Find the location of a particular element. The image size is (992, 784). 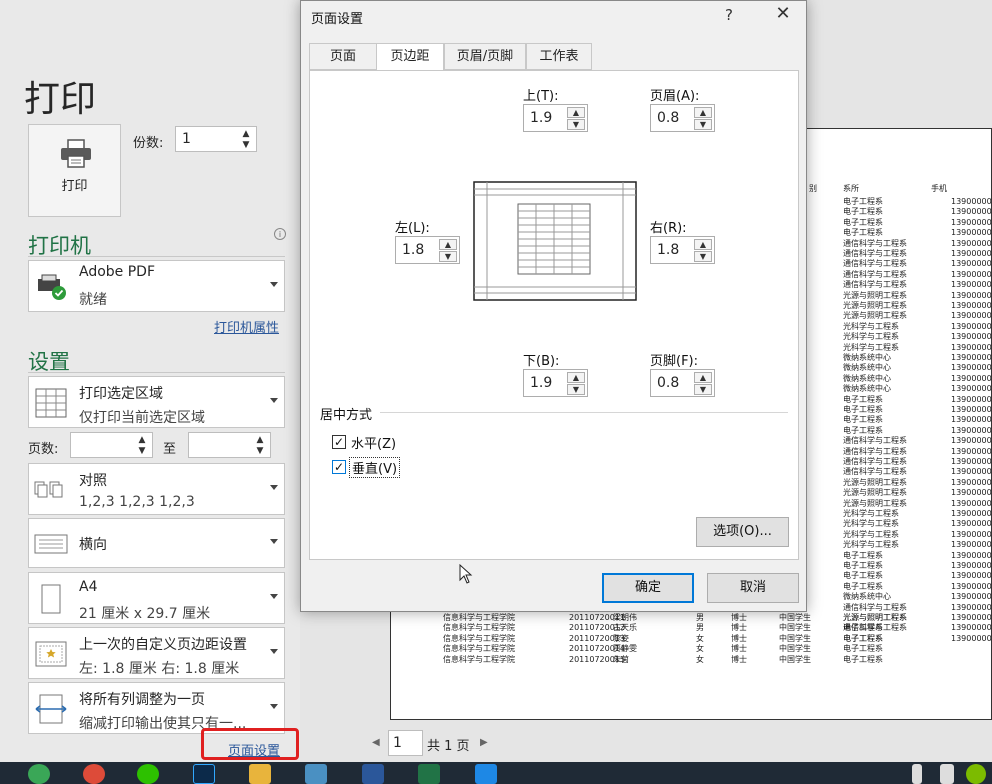

next-page-icon: ▶ is located at coordinates (484, 742).